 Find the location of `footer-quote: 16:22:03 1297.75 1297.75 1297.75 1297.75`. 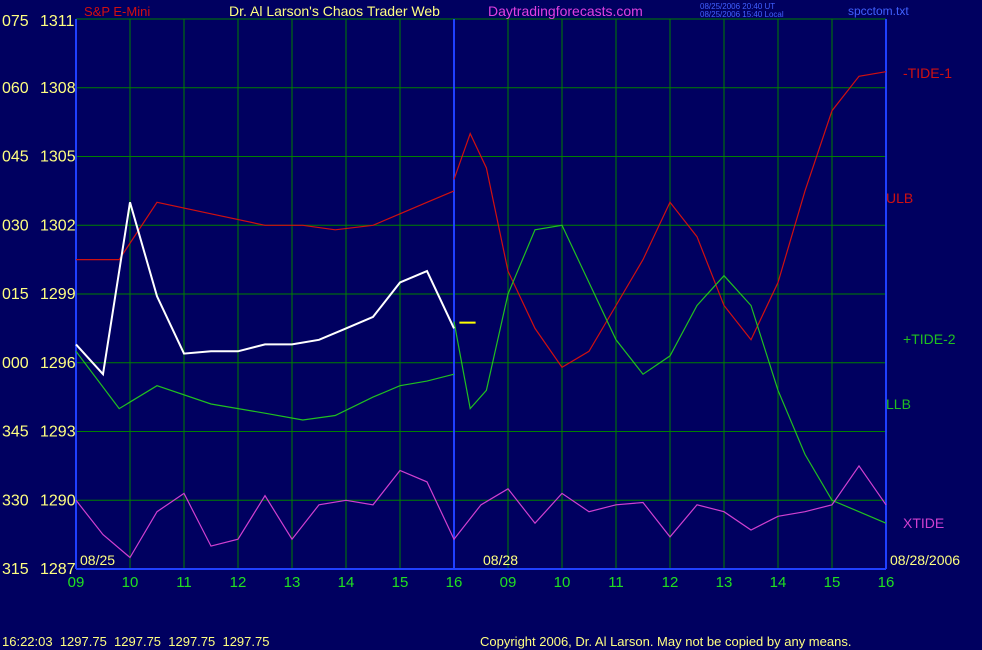

footer-quote: 16:22:03 1297.75 1297.75 1297.75 1297.75 is located at coordinates (135, 641).